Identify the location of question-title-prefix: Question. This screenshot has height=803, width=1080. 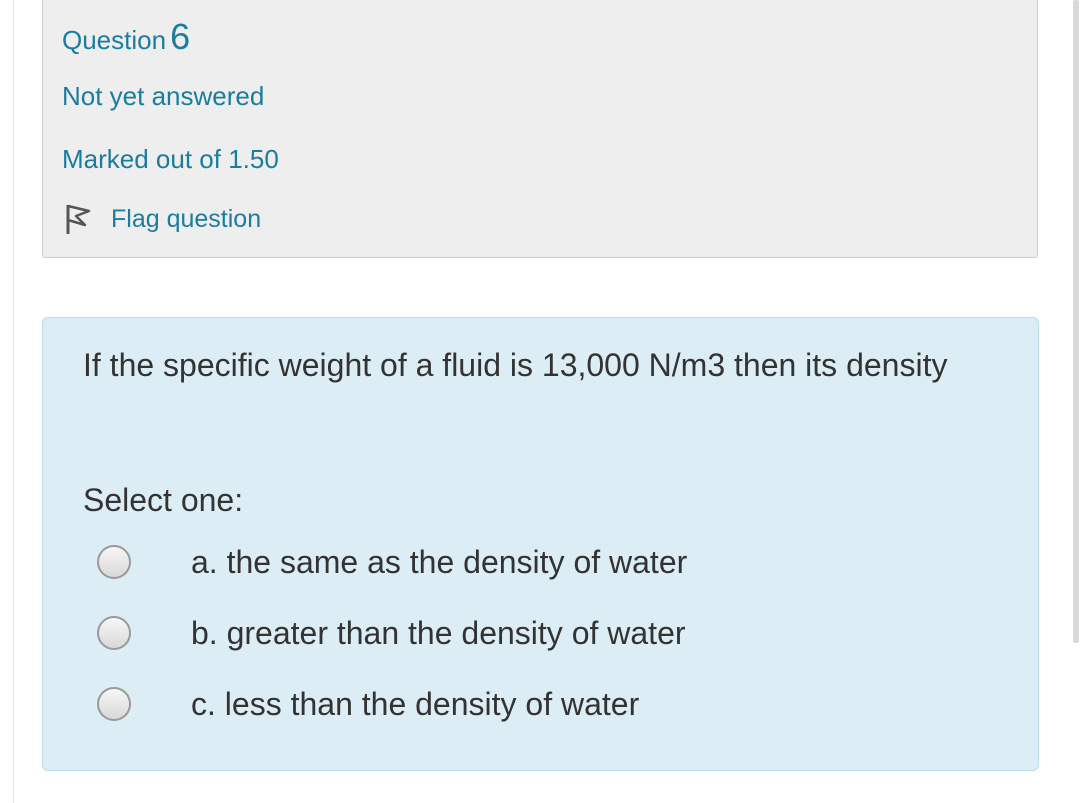
(114, 40).